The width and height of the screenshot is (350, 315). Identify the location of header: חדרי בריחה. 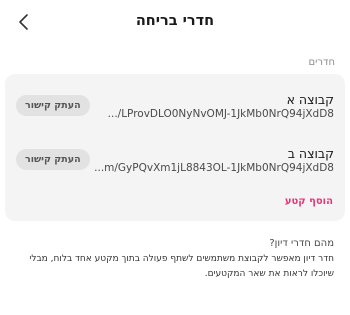
(175, 22).